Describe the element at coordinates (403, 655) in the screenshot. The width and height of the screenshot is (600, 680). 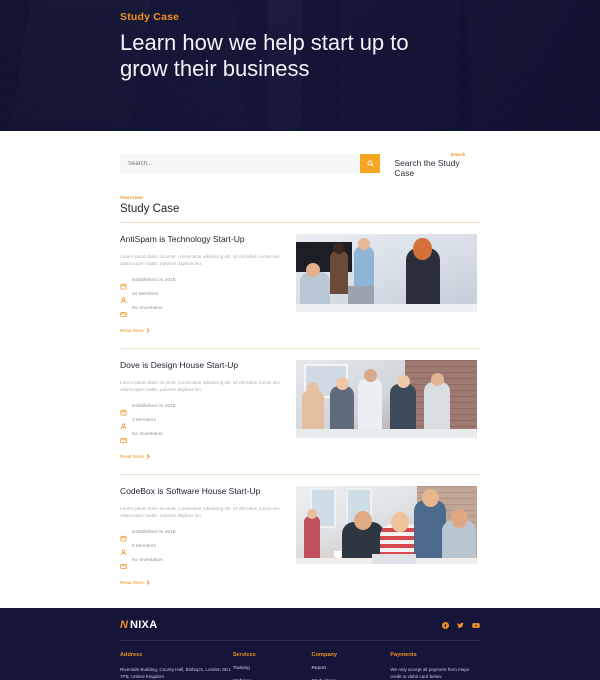
I see `footer-heading: Payments` at that location.